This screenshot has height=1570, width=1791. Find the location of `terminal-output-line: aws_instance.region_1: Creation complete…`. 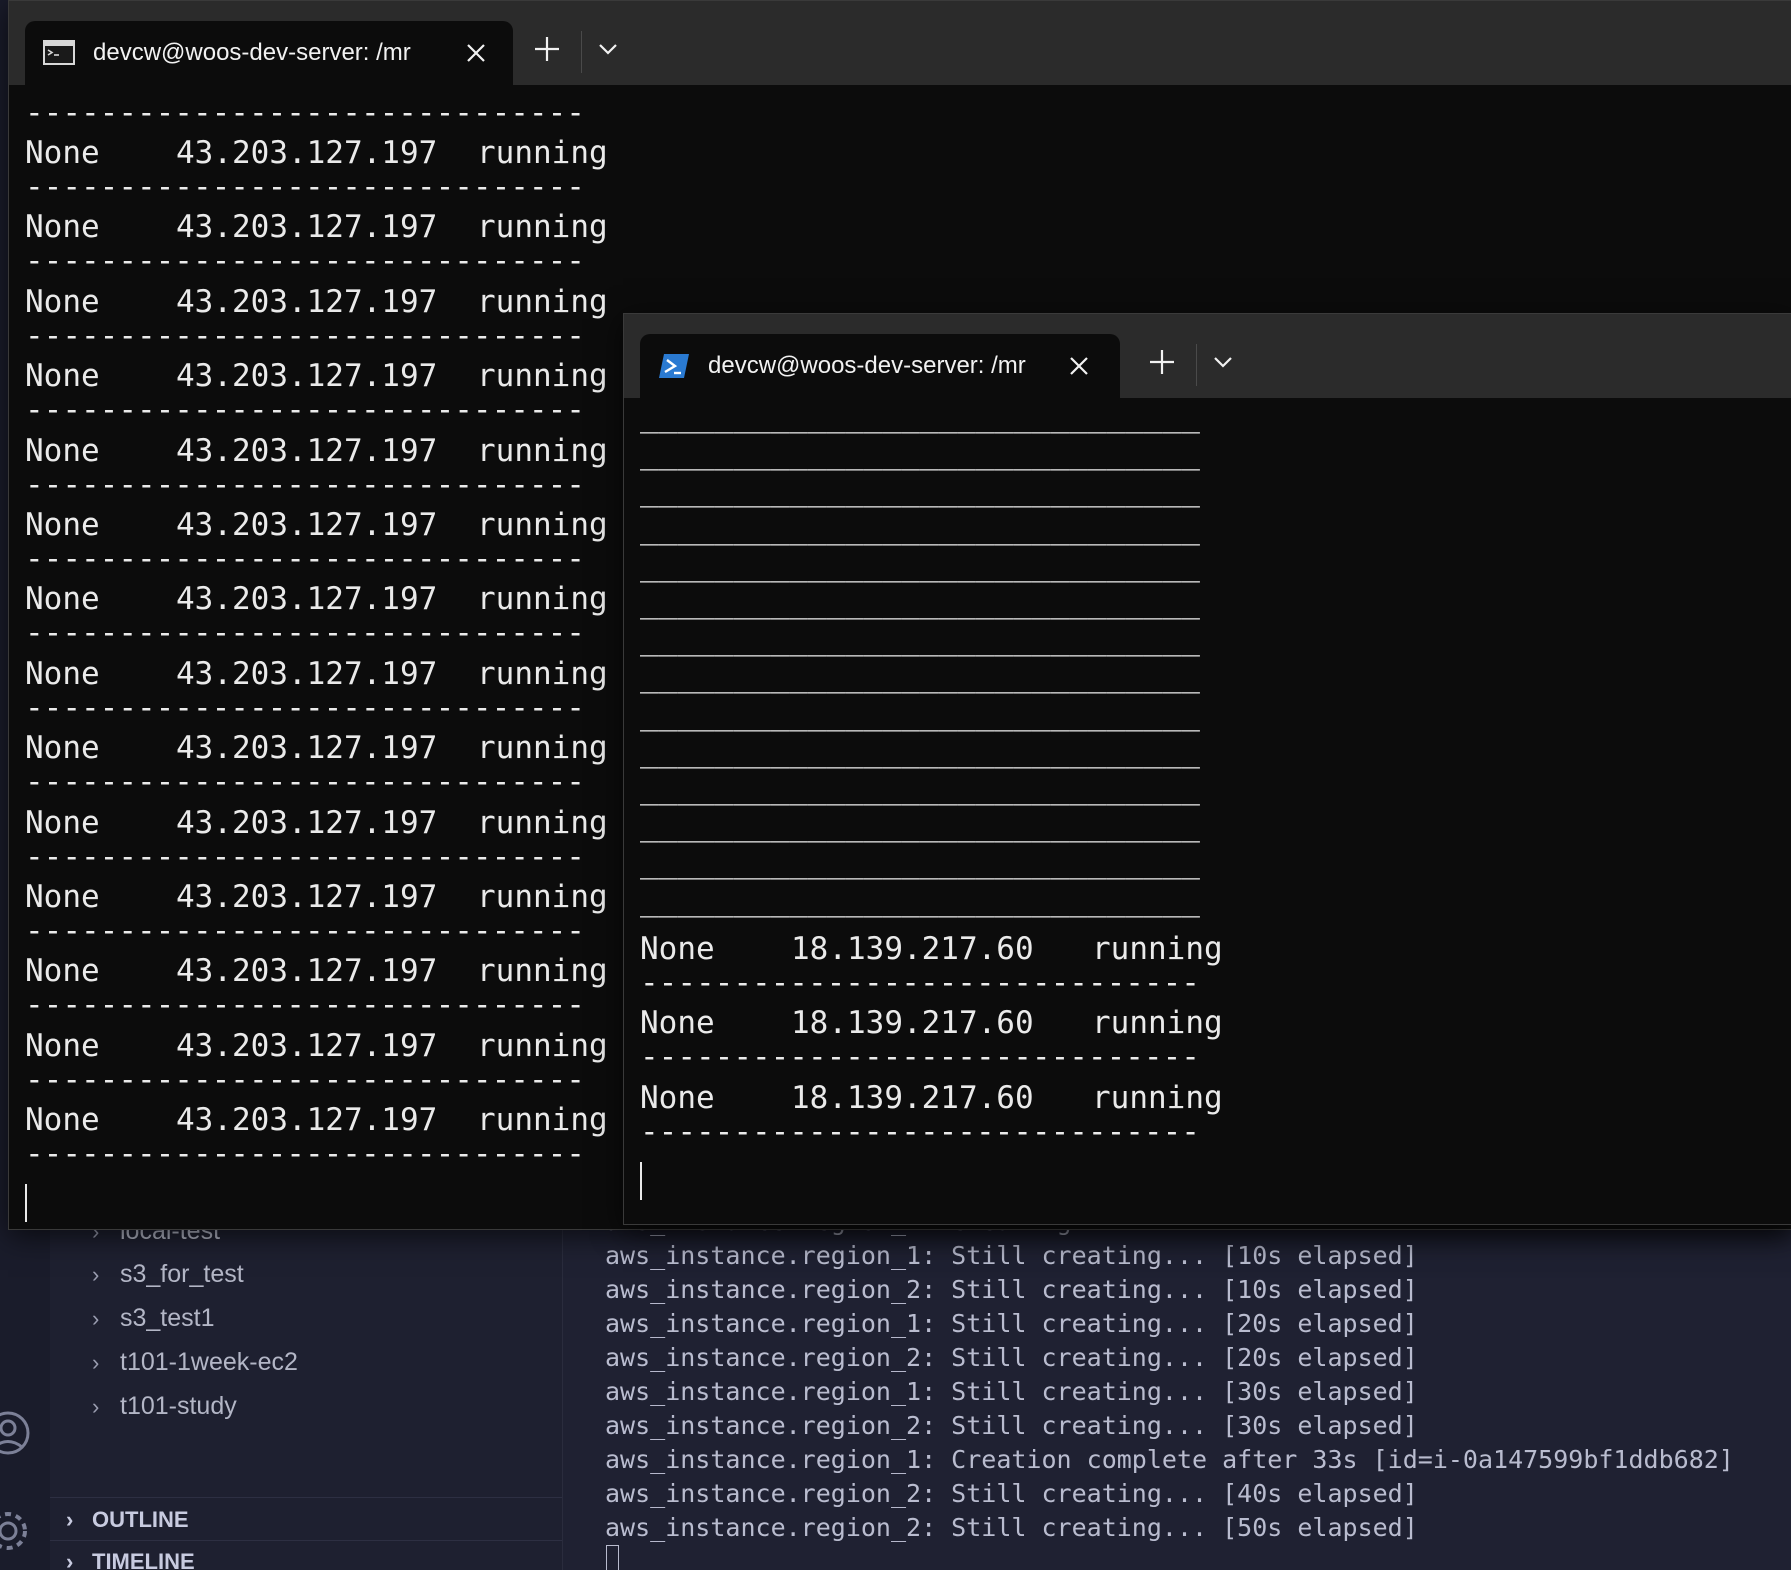

terminal-output-line: aws_instance.region_1: Creation complete… is located at coordinates (1169, 1459).